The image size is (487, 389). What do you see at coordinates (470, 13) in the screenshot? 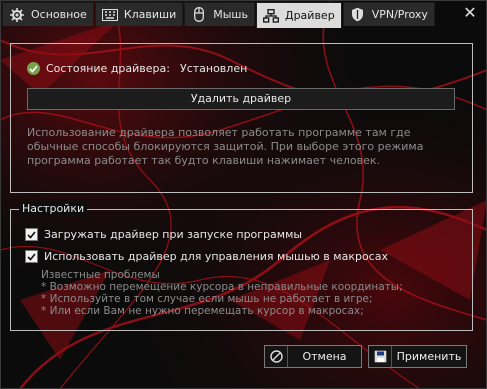
I see `close-button: ✕` at bounding box center [470, 13].